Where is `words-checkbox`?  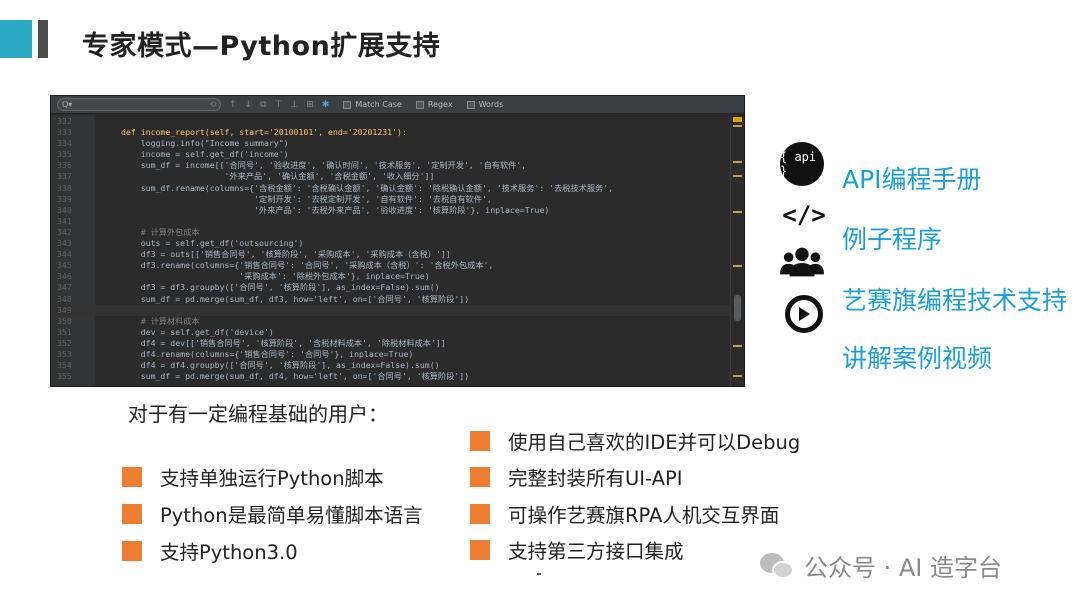 words-checkbox is located at coordinates (470, 104).